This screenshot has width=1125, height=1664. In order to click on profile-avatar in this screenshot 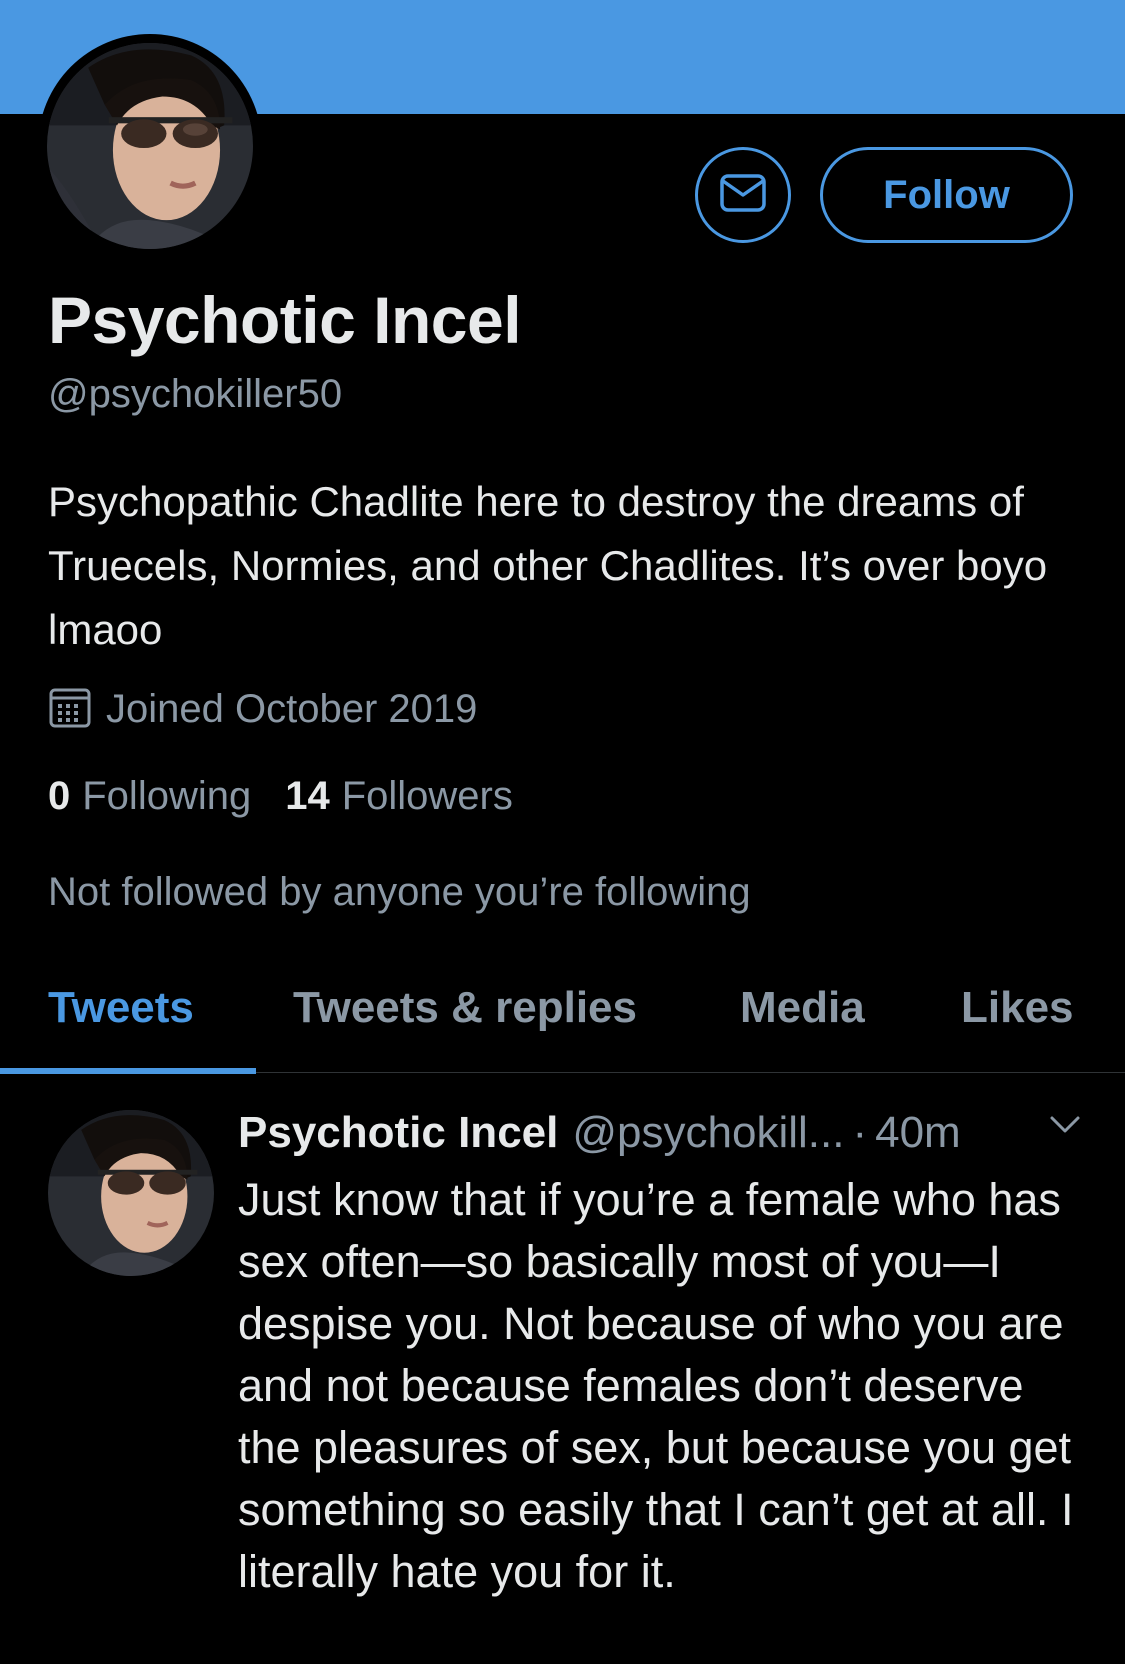, I will do `click(150, 146)`.